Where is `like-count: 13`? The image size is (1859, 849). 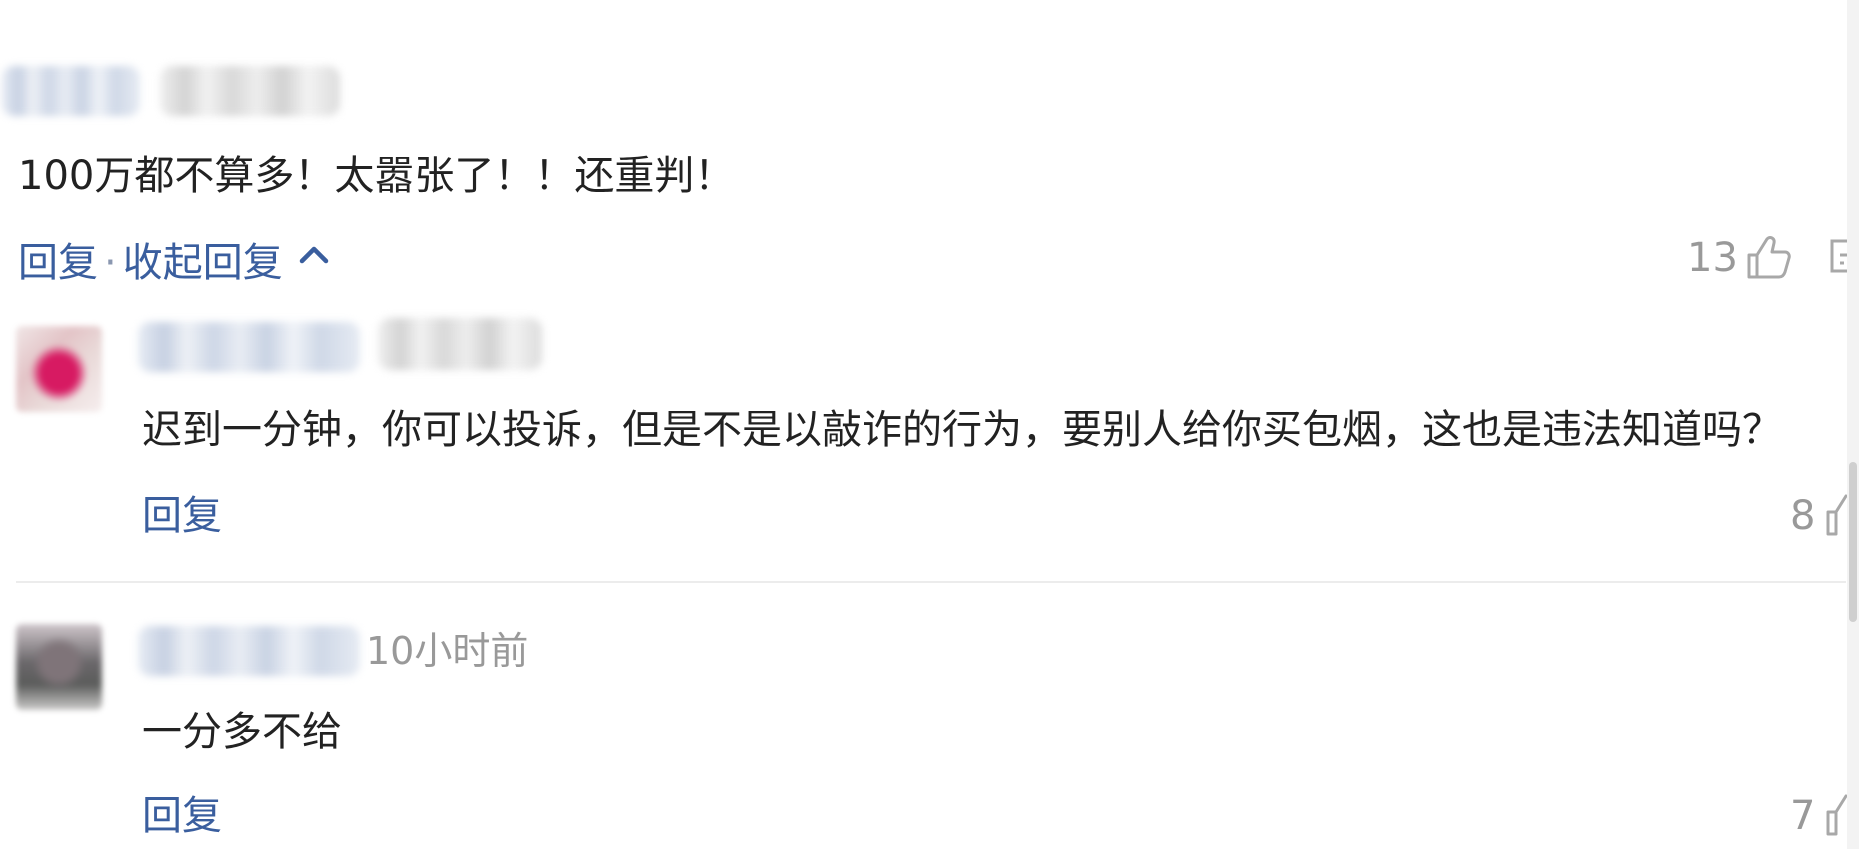
like-count: 13 is located at coordinates (1712, 258).